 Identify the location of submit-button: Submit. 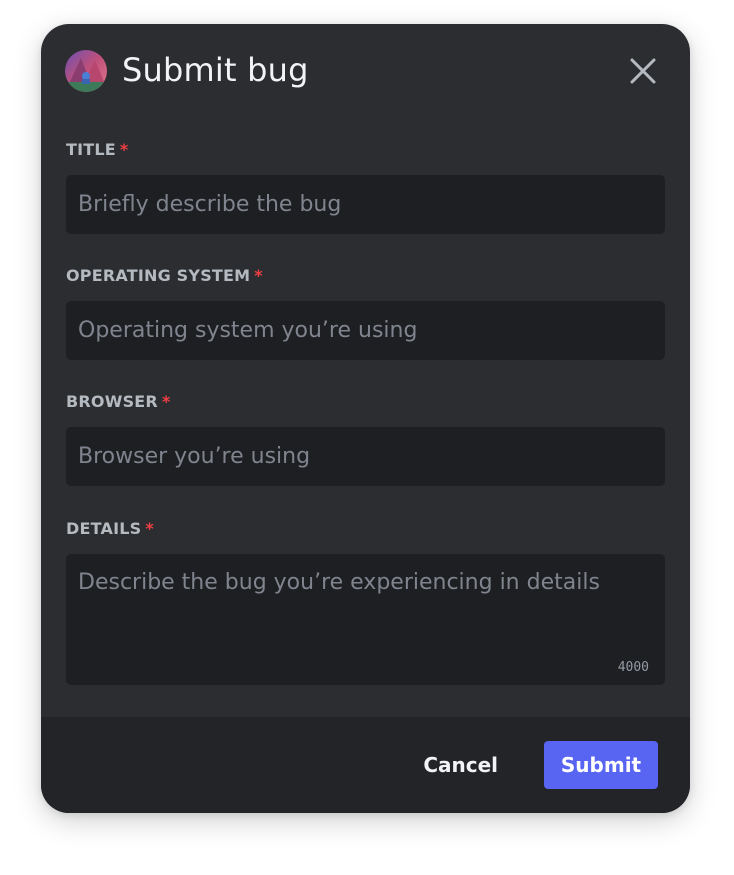
(601, 765).